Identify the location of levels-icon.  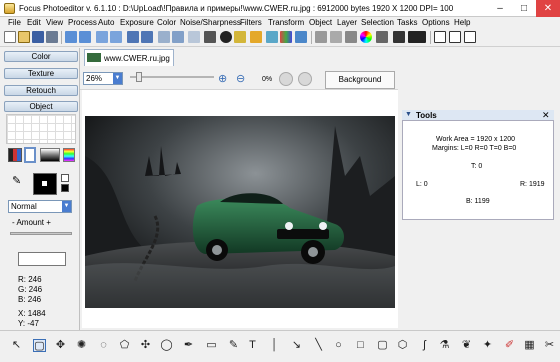
(210, 37).